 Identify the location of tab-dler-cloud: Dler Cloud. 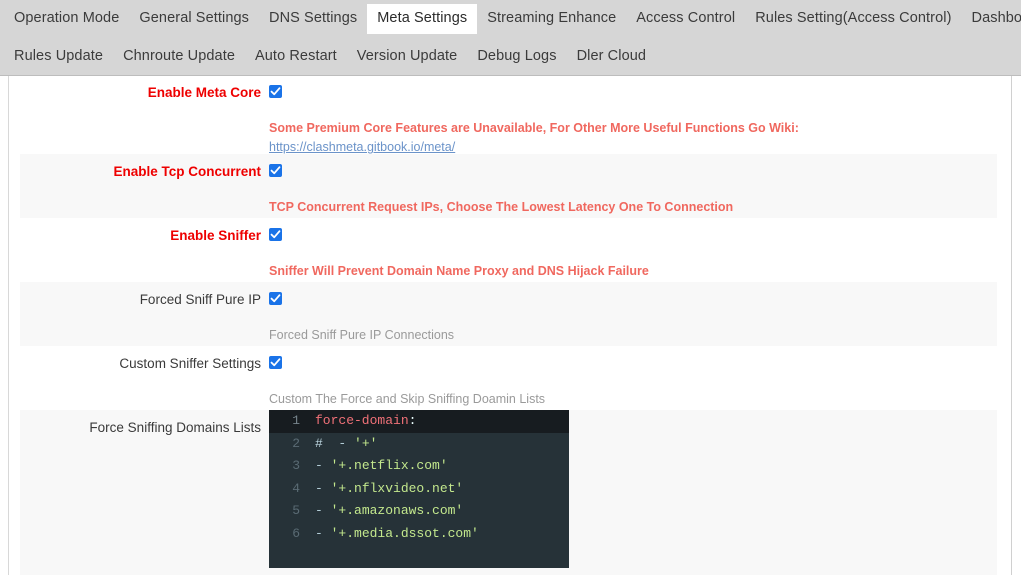
(612, 57).